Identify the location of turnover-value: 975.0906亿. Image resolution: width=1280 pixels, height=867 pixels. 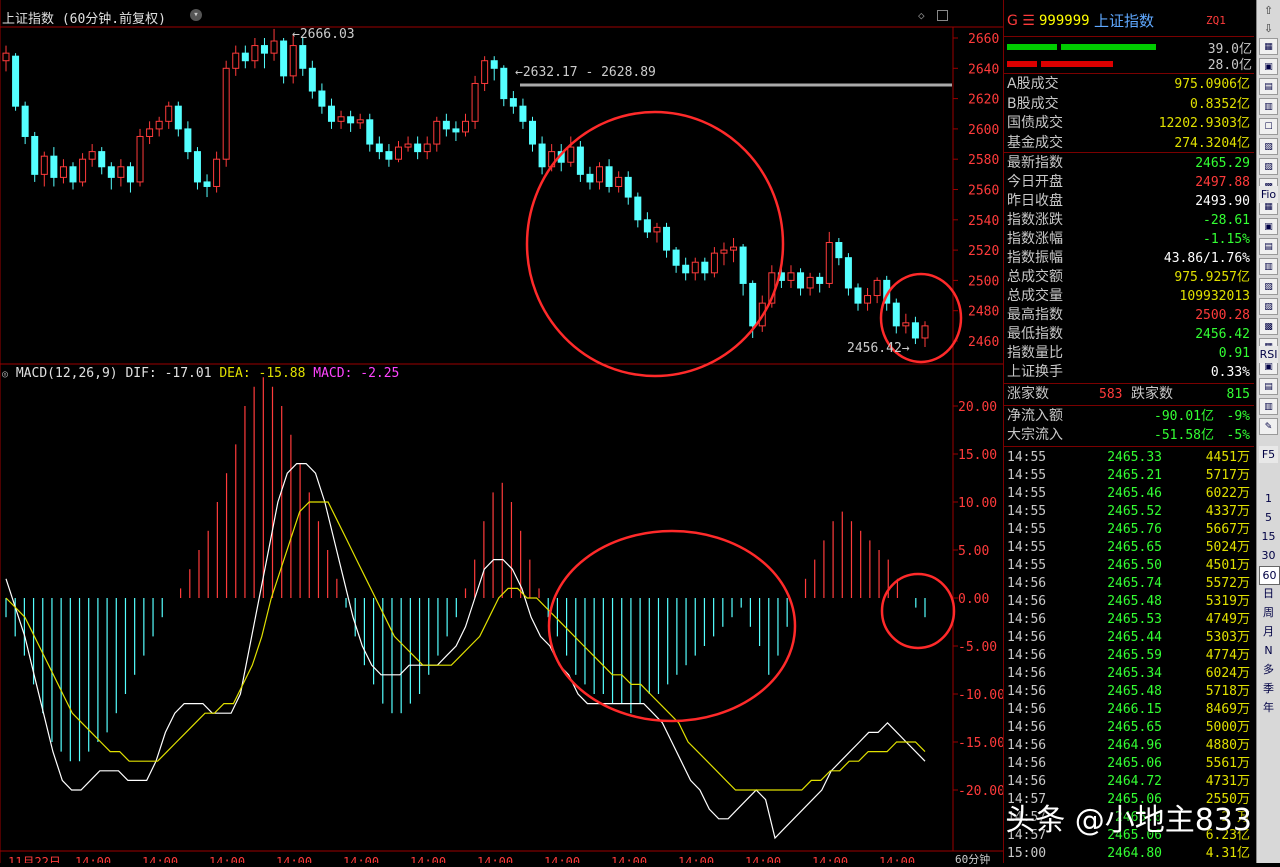
(1212, 84).